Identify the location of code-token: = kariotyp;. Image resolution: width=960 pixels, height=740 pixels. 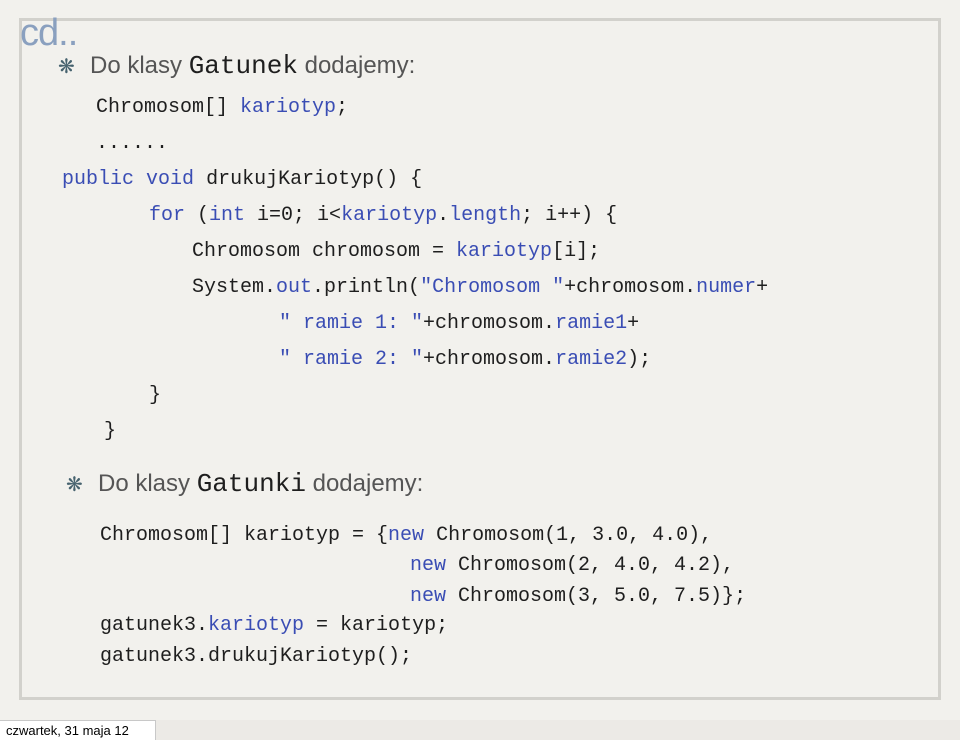
(376, 625).